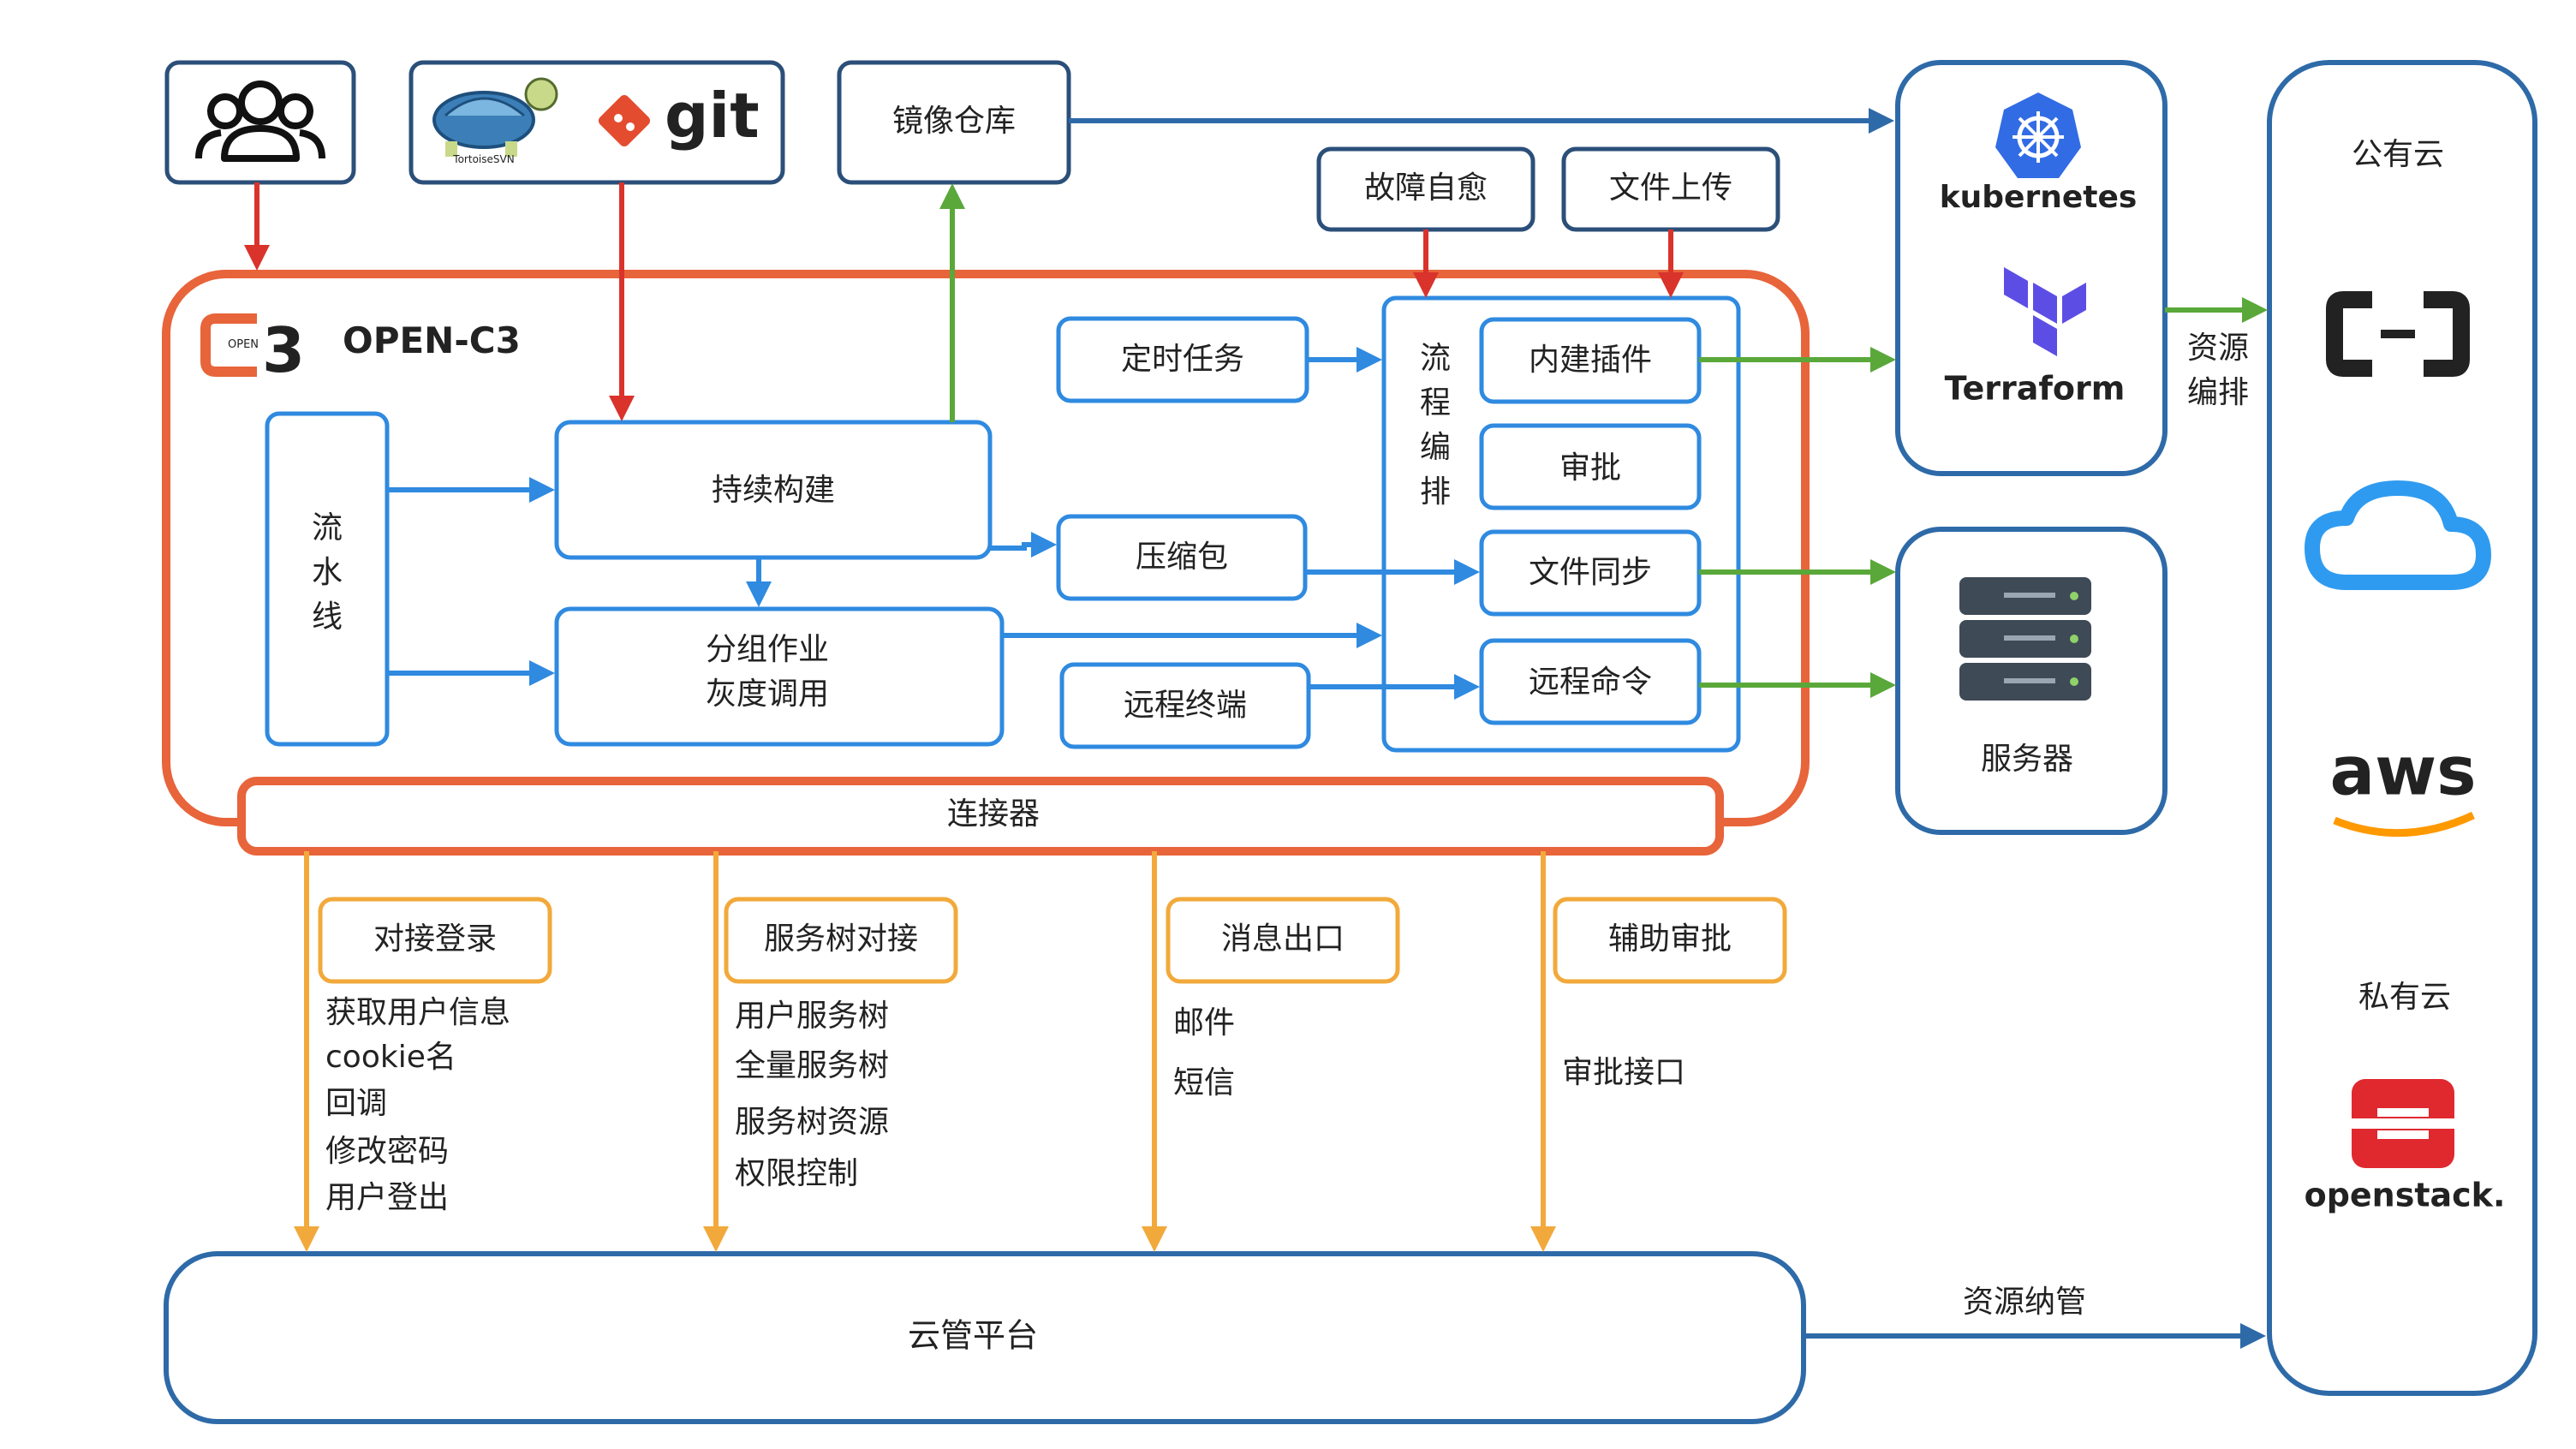 Image resolution: width=2576 pixels, height=1449 pixels. Describe the element at coordinates (2025, 639) in the screenshot. I see `server-rack-icon` at that location.